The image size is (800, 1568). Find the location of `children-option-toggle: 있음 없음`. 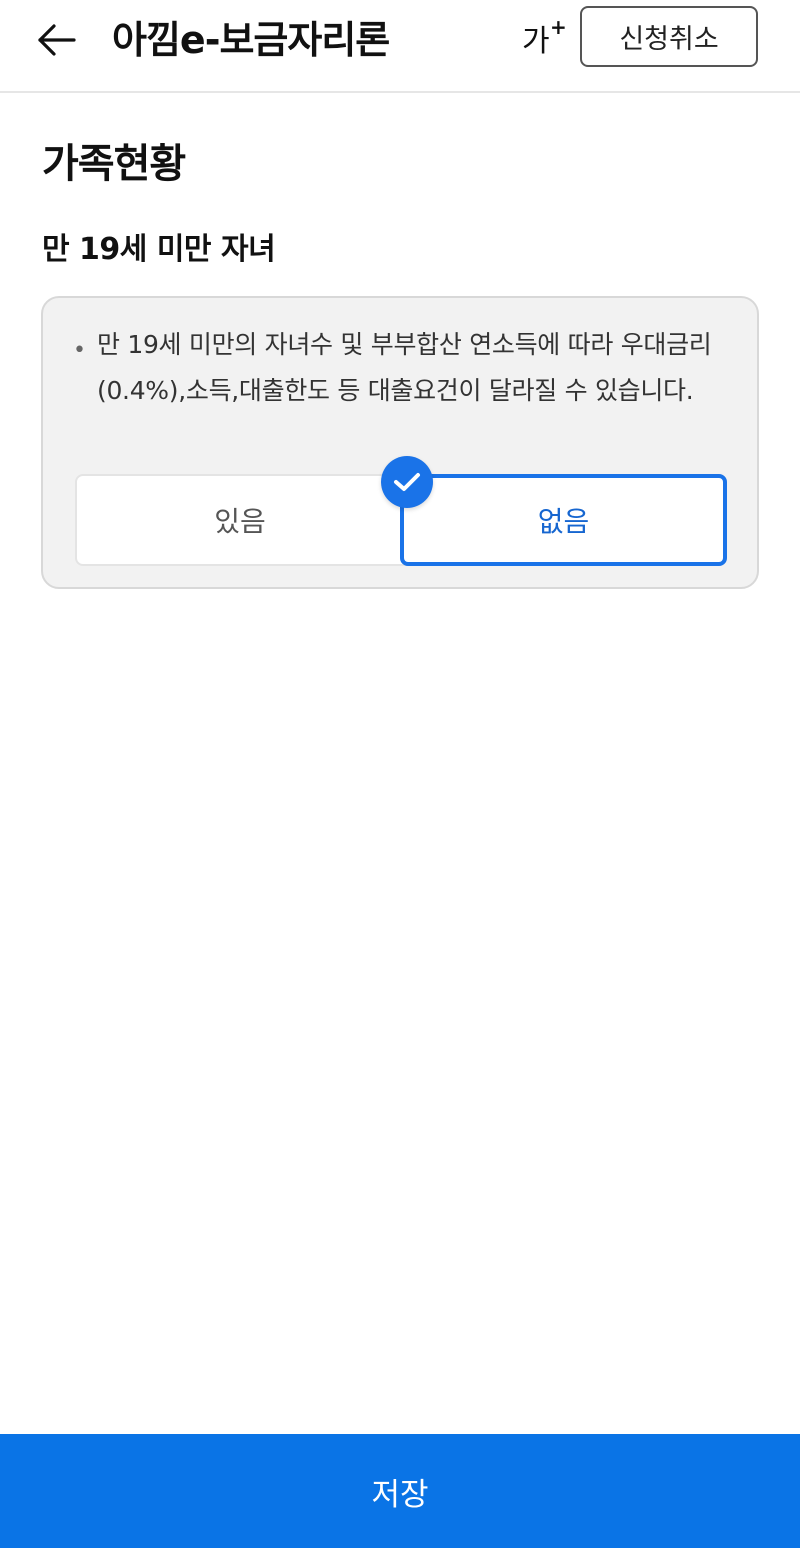

children-option-toggle: 있음 없음 is located at coordinates (401, 511).